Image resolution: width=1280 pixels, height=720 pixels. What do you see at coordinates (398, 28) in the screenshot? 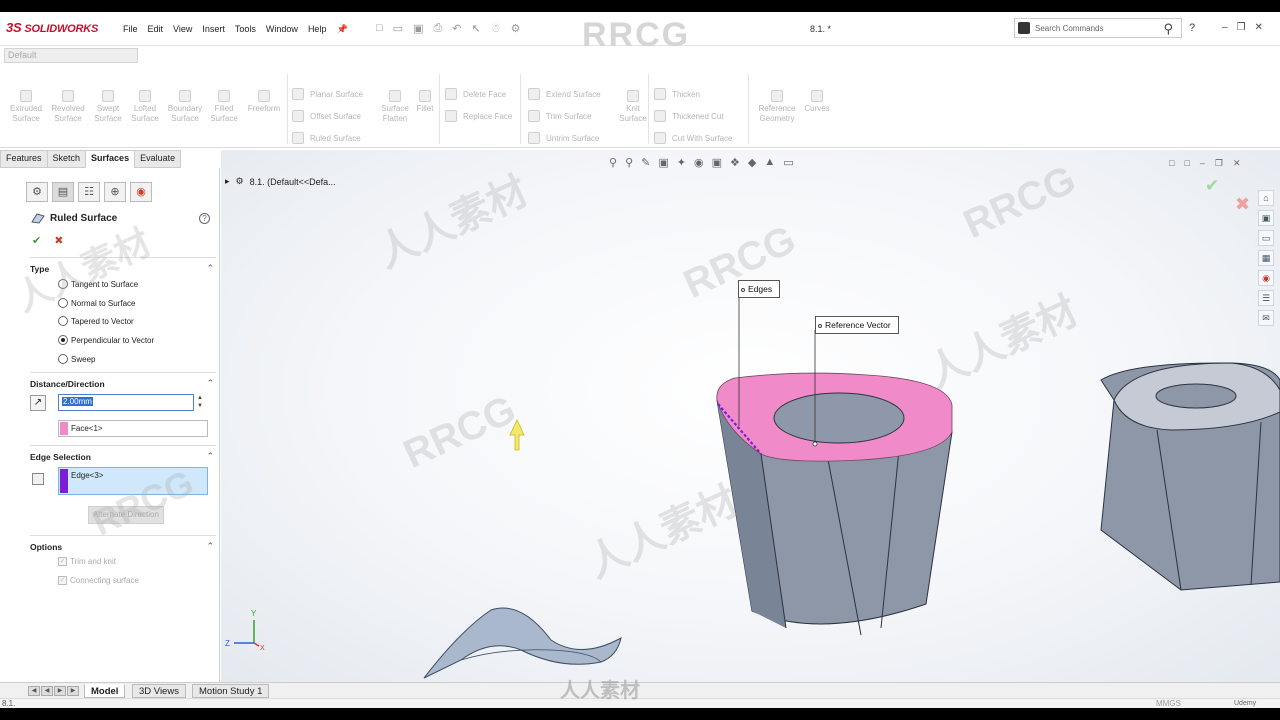
I see `open-icon: ▭` at bounding box center [398, 28].